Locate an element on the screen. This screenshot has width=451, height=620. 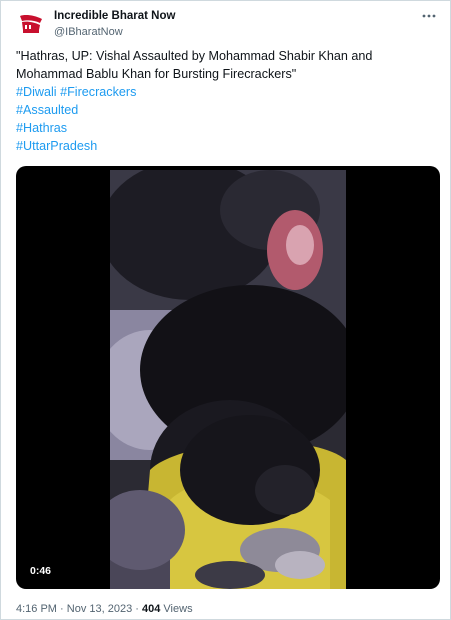
hashtag-line: #Hathras is located at coordinates (226, 128).